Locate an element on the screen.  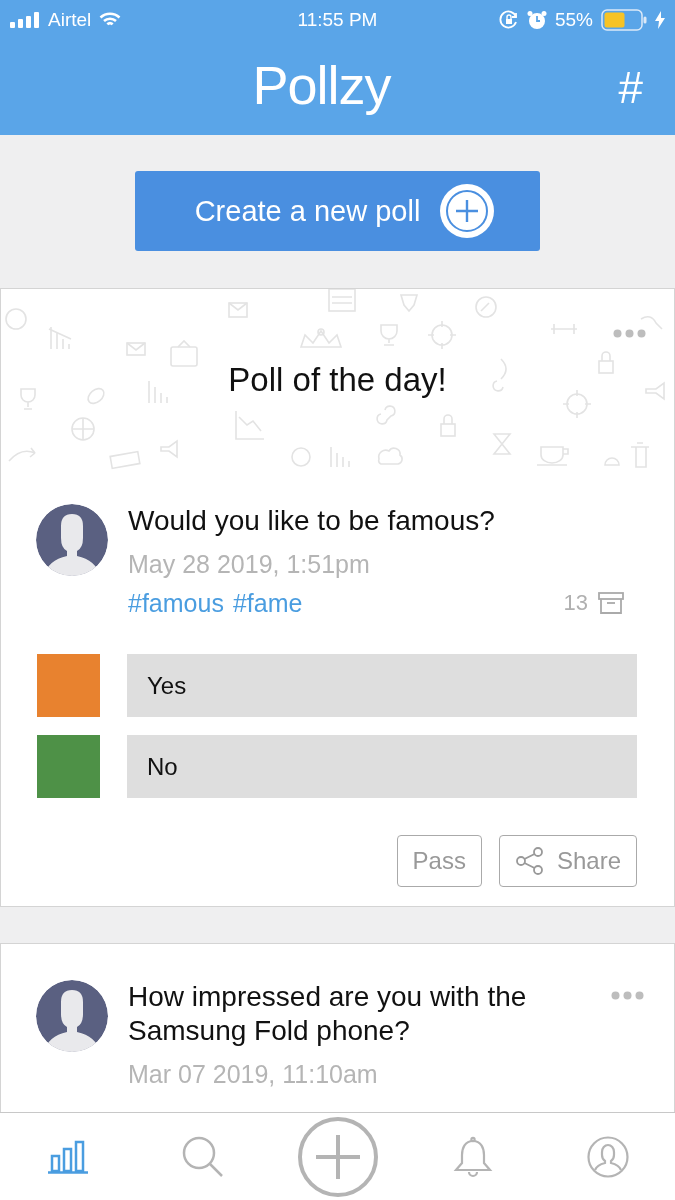
wifi-icon is located at coordinates (110, 20).